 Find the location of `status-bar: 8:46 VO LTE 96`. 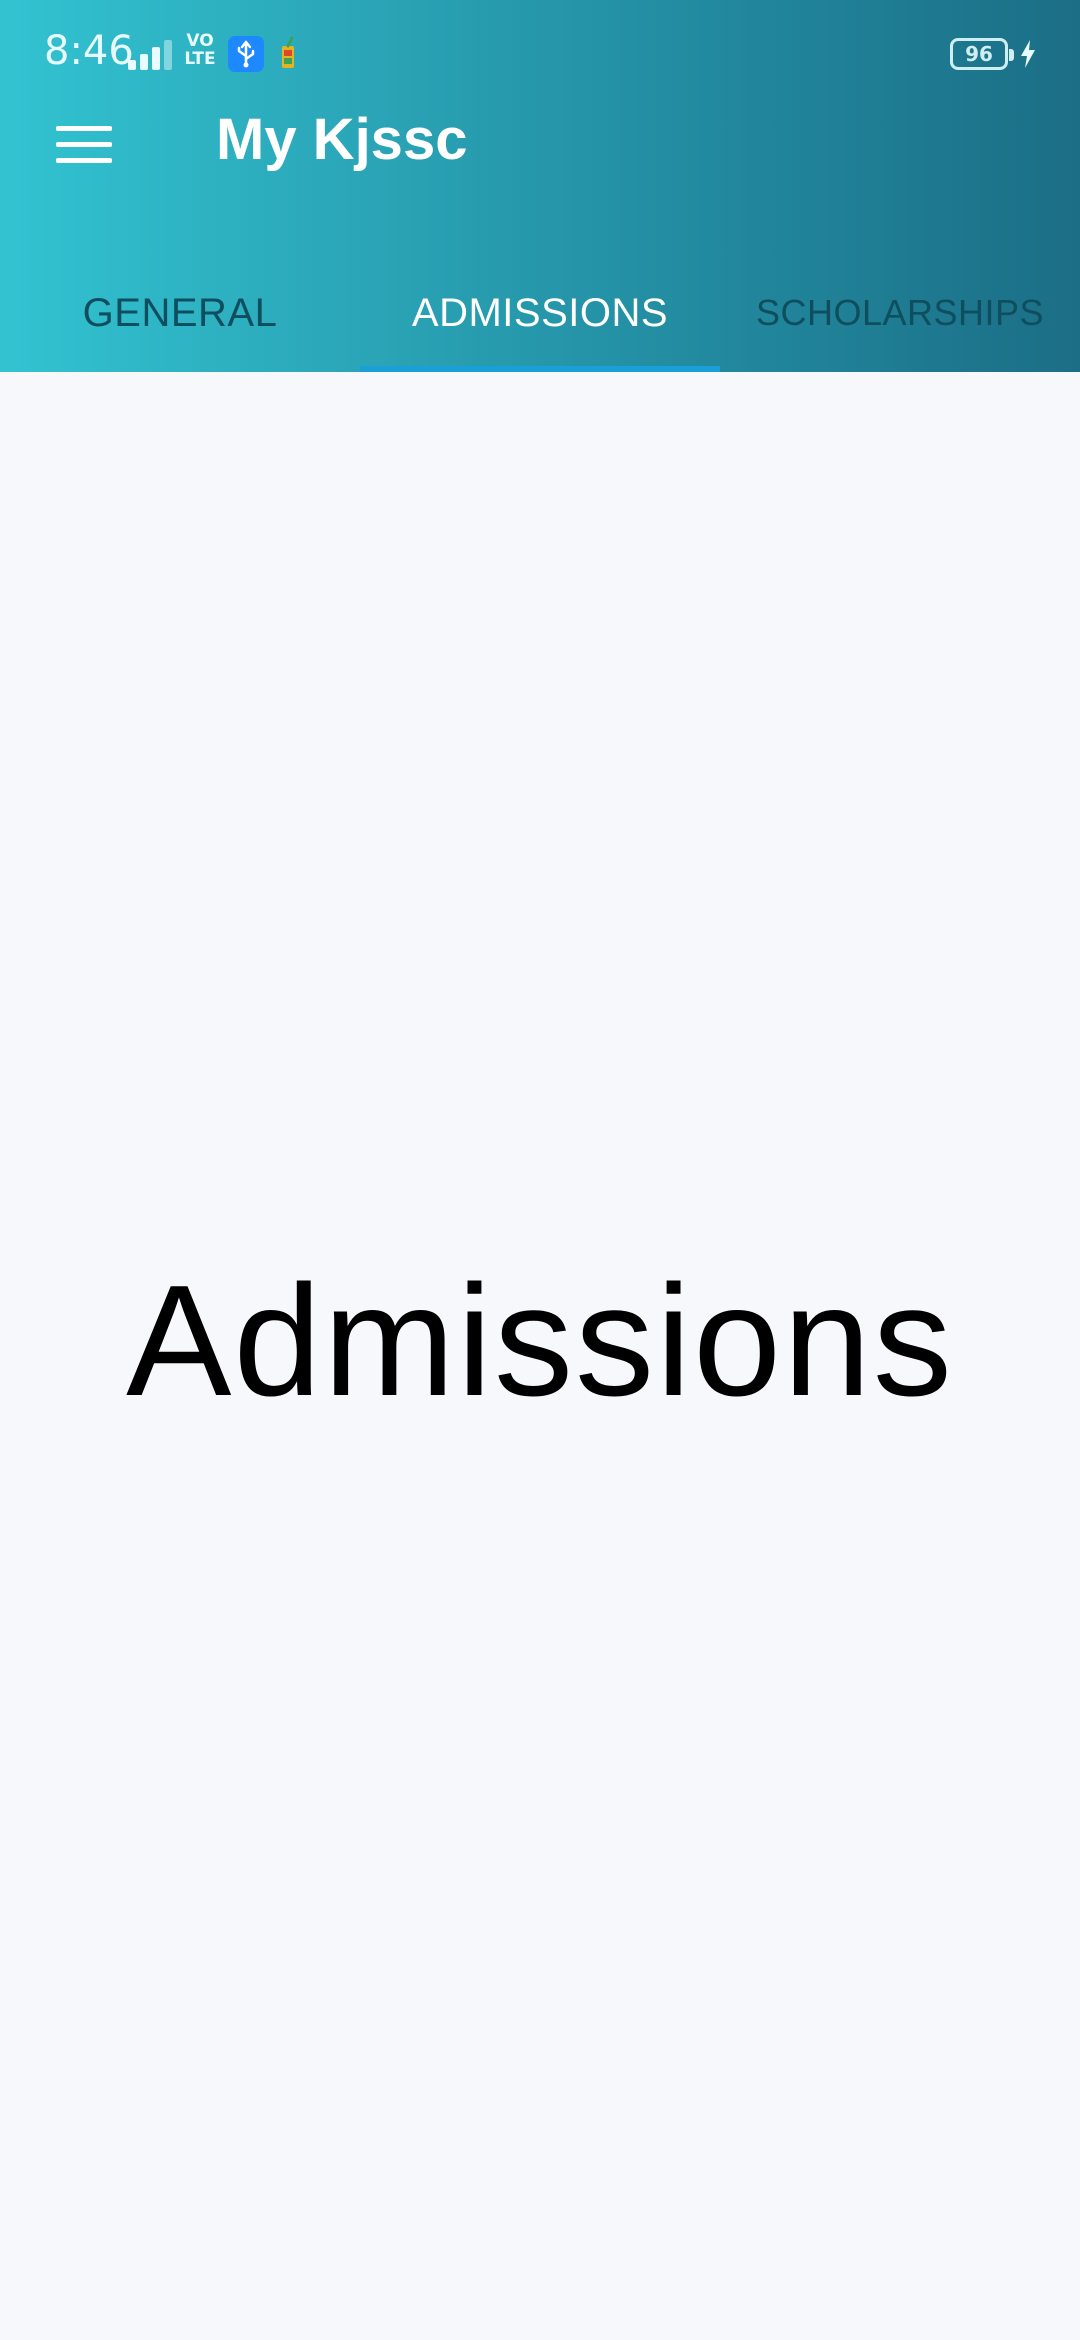

status-bar: 8:46 VO LTE 96 is located at coordinates (540, 54).